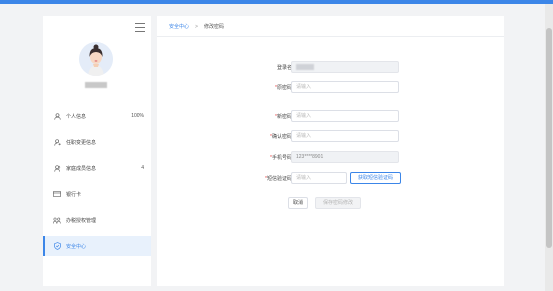 The width and height of the screenshot is (553, 291). What do you see at coordinates (284, 68) in the screenshot?
I see `login-name-label: 登录名` at bounding box center [284, 68].